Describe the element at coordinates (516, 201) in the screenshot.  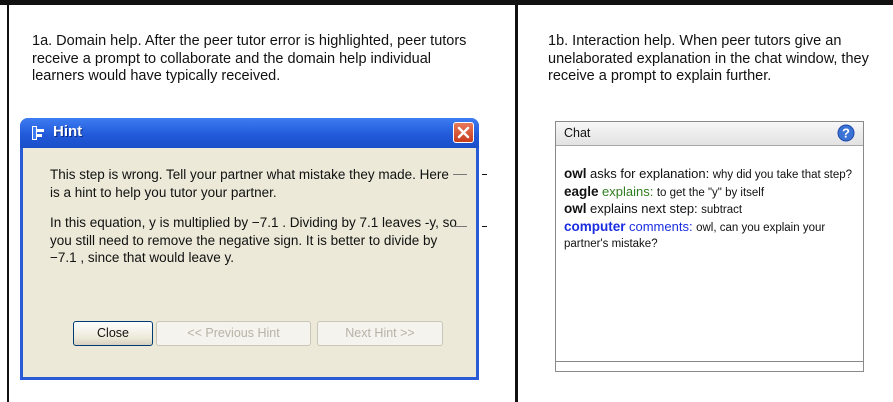
I see `frame-divider` at that location.